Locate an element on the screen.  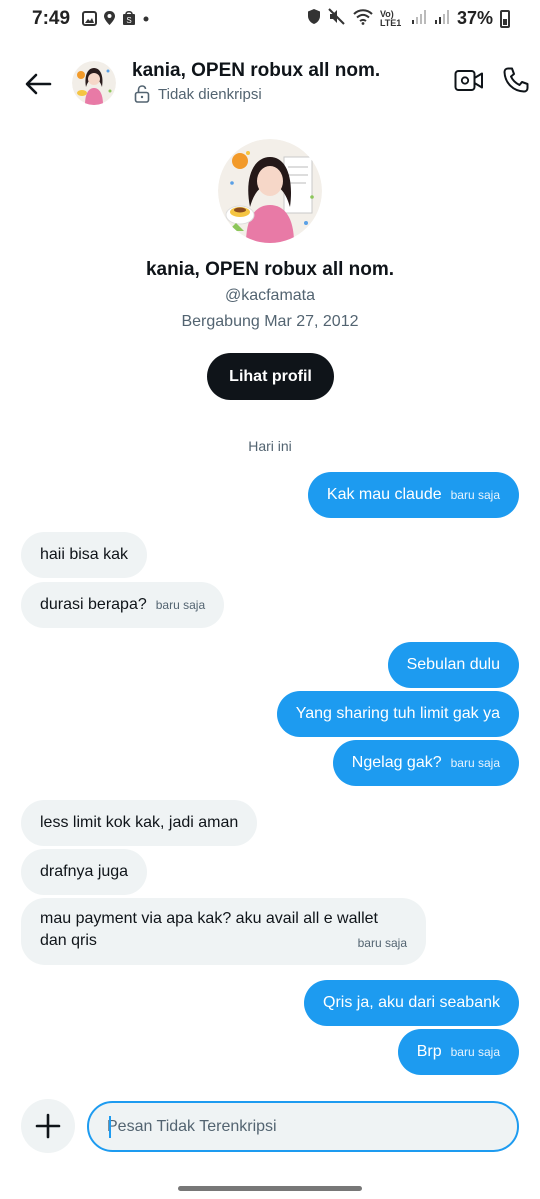
message-text: Sebulan dulu is located at coordinates (453, 664).